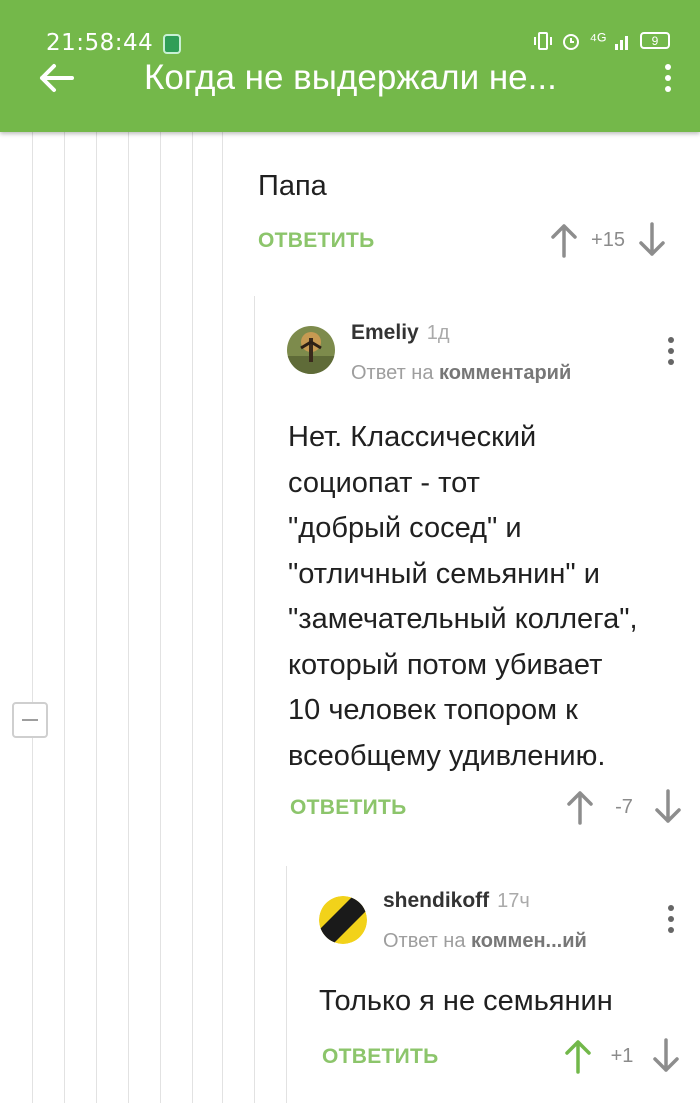 The image size is (700, 1103). Describe the element at coordinates (412, 437) in the screenshot. I see `comment-line: Нет. Классический` at that location.